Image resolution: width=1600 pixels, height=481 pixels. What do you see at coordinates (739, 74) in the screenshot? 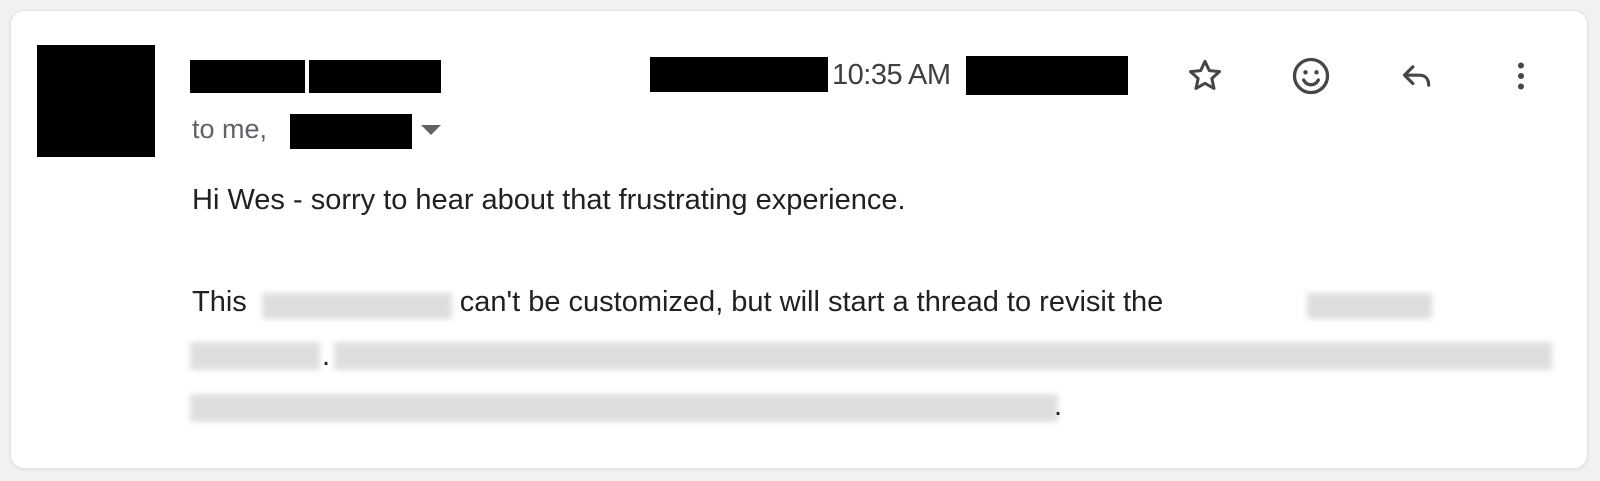
I see `date-redacted` at bounding box center [739, 74].